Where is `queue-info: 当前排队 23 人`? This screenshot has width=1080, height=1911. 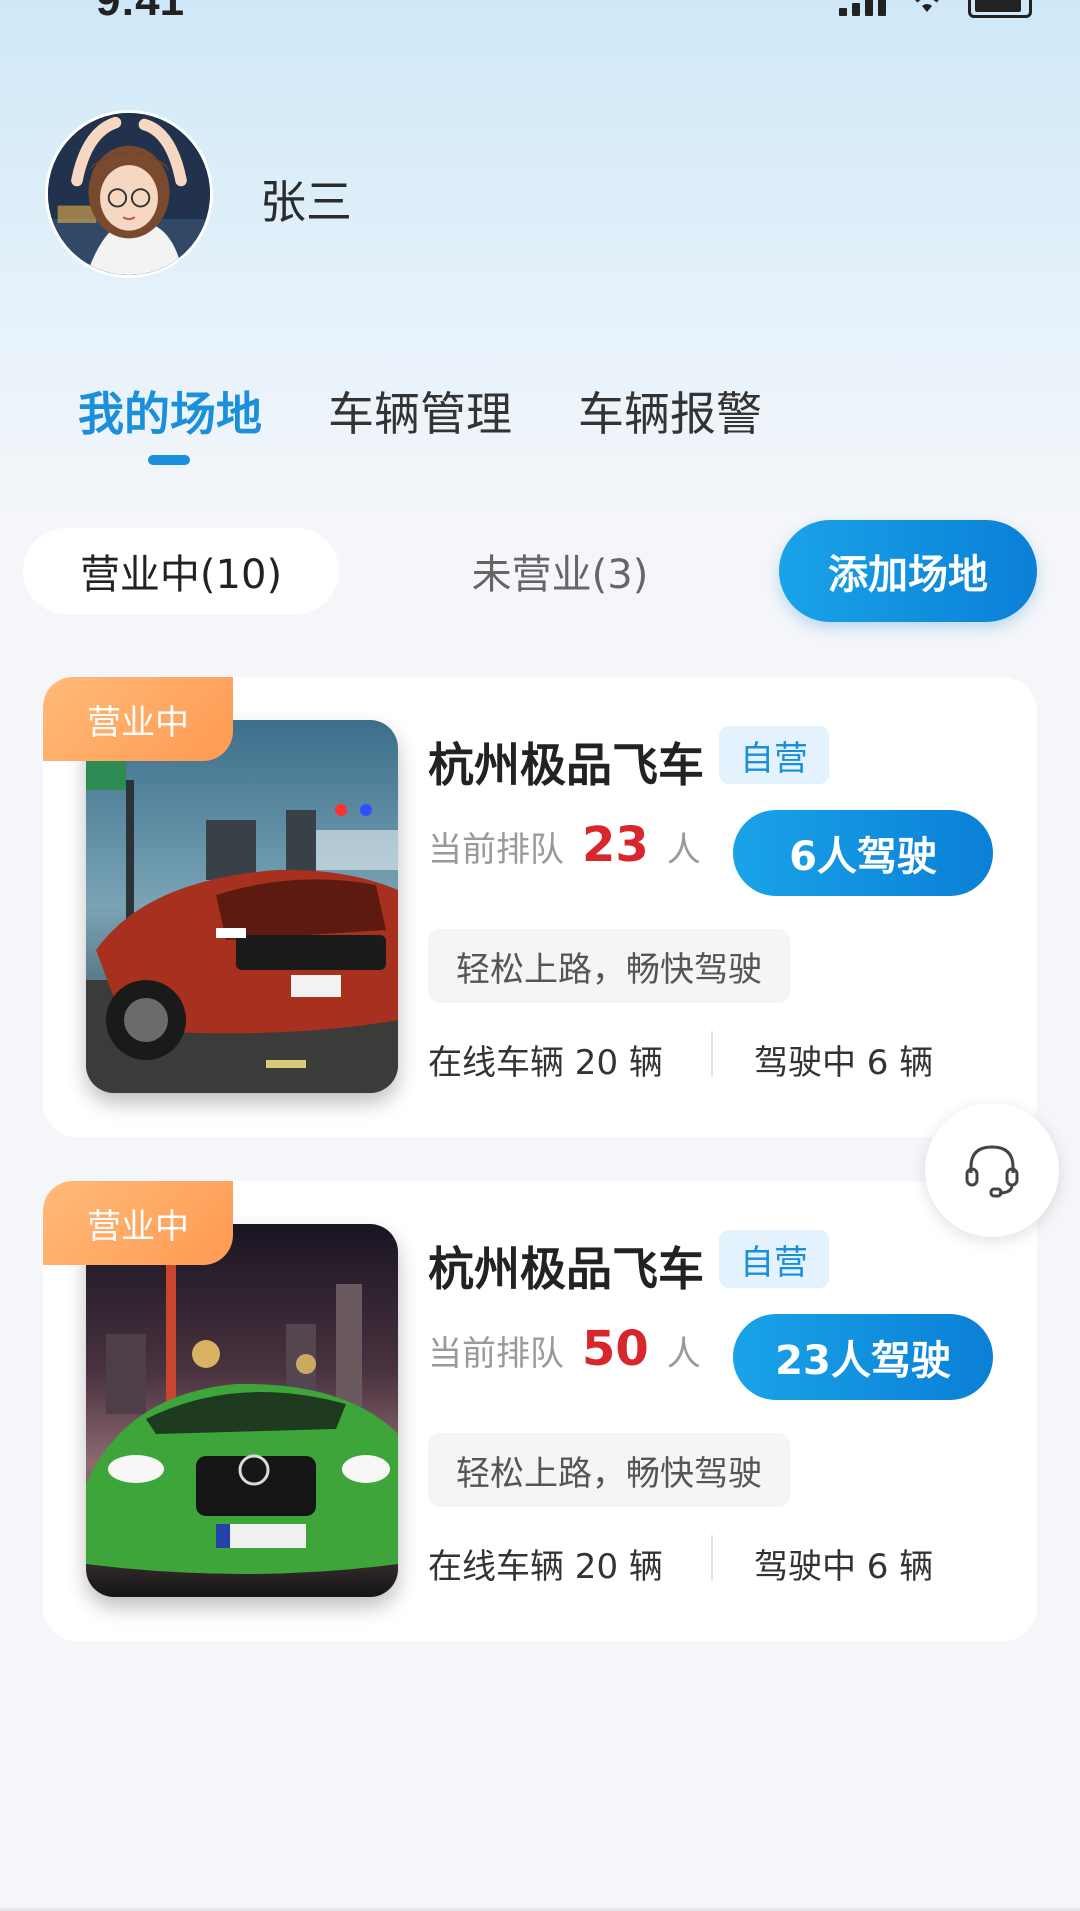
queue-info: 当前排队 23 人 is located at coordinates (564, 845).